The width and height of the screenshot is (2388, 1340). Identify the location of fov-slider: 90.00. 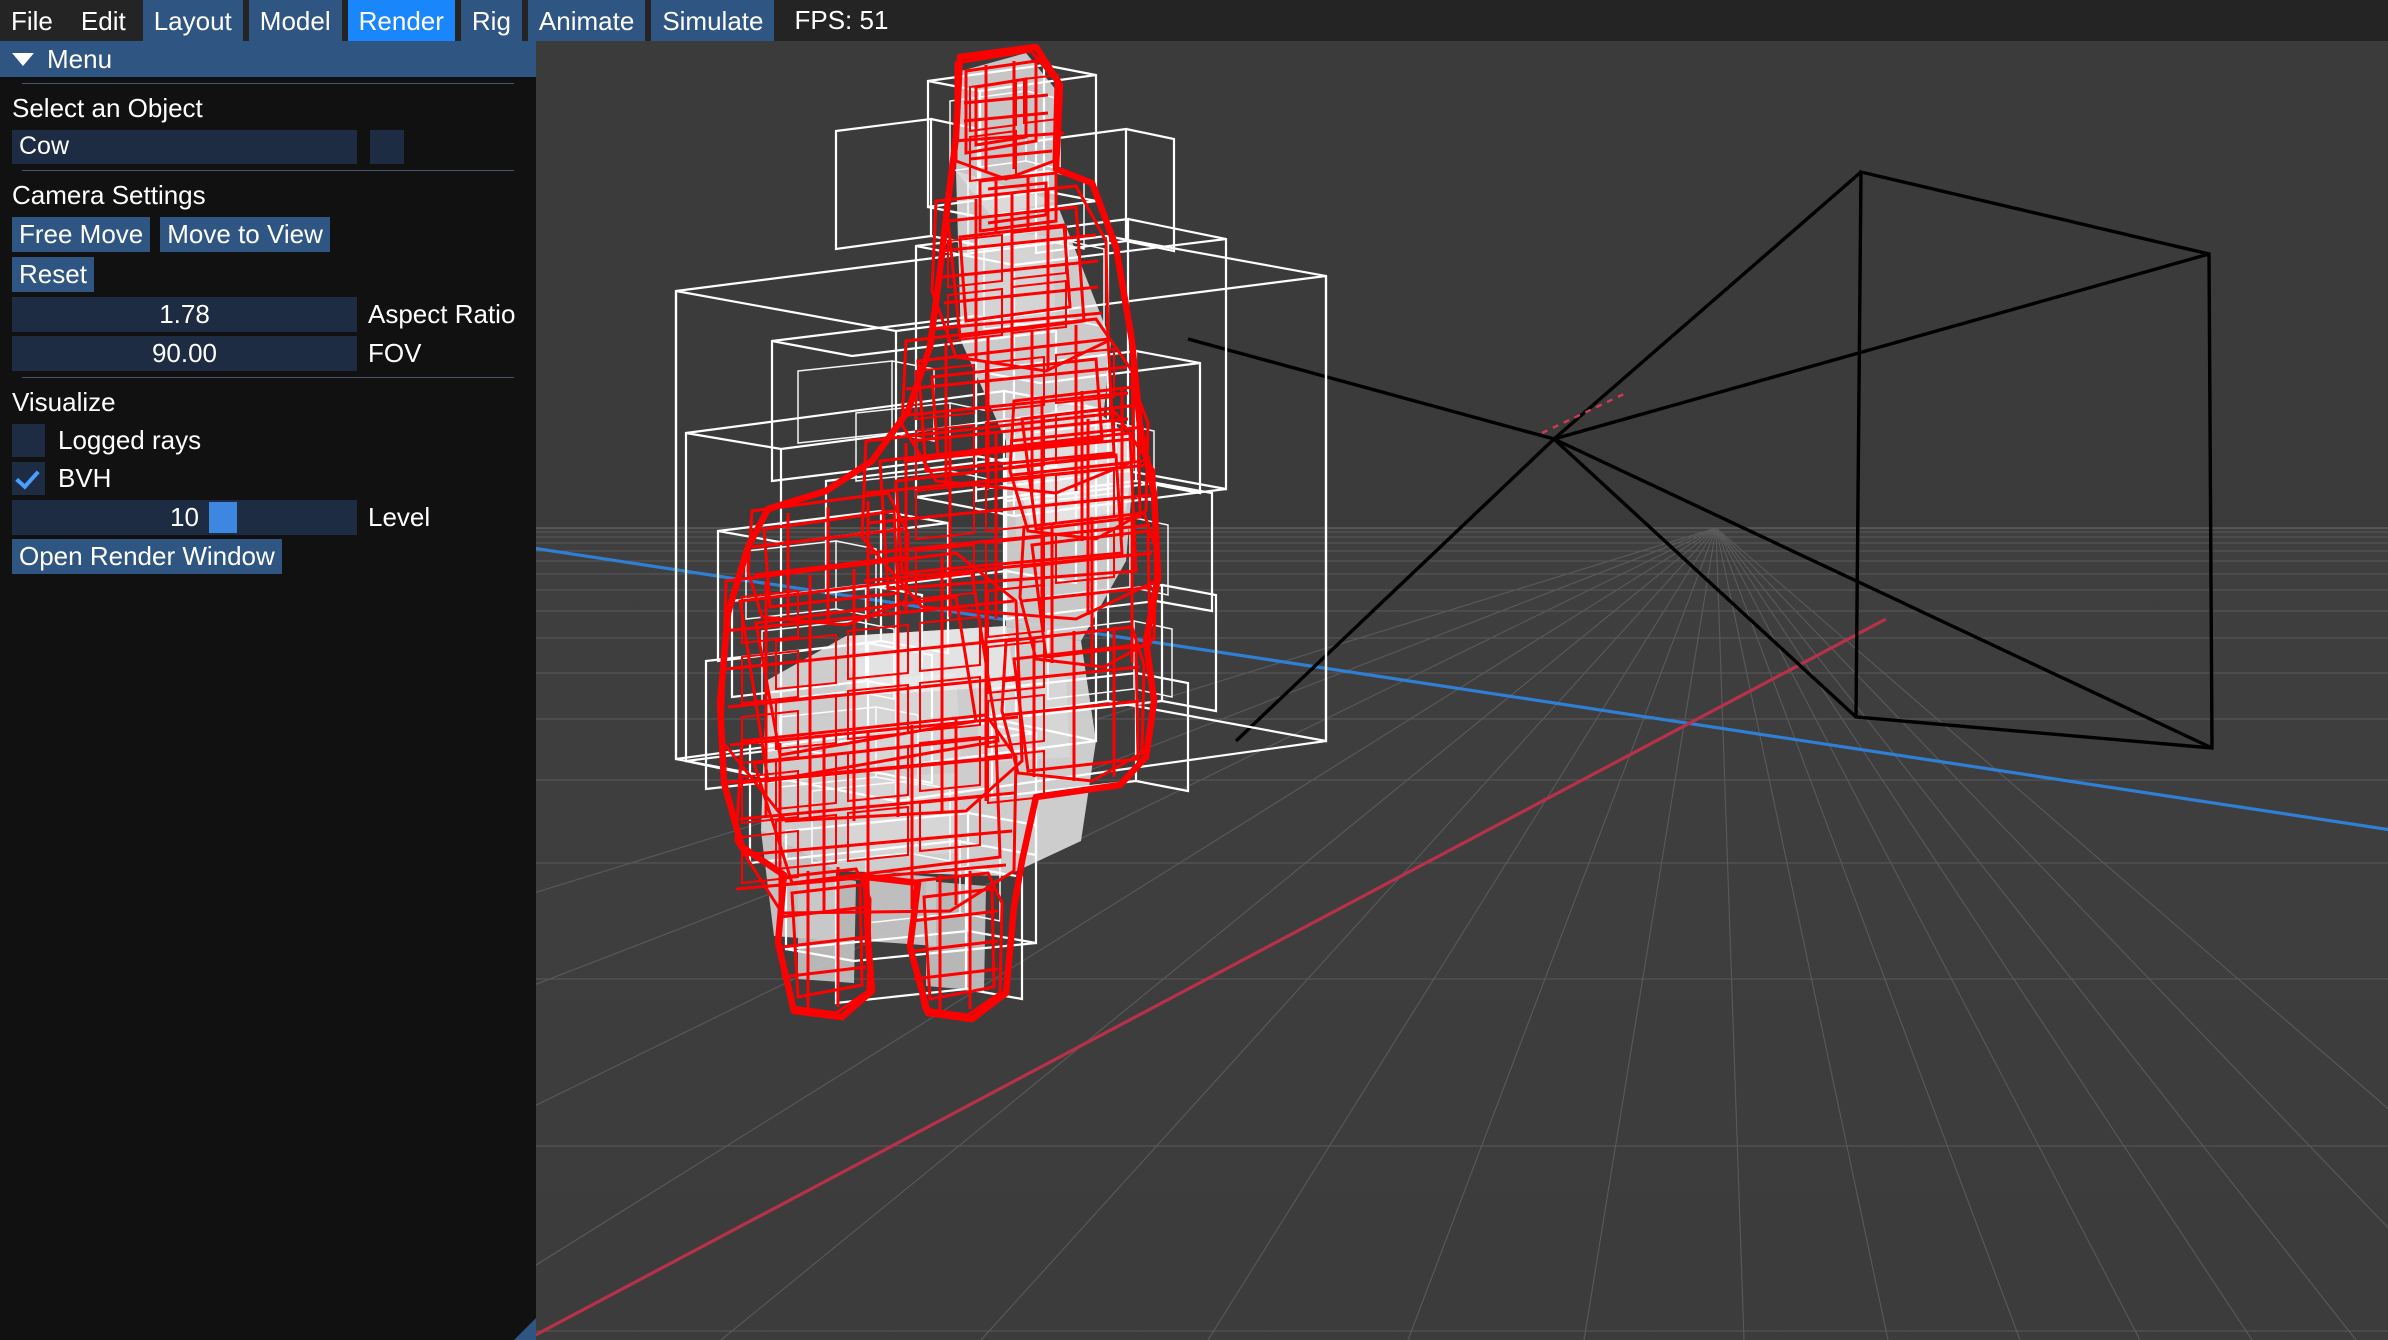
(184, 353).